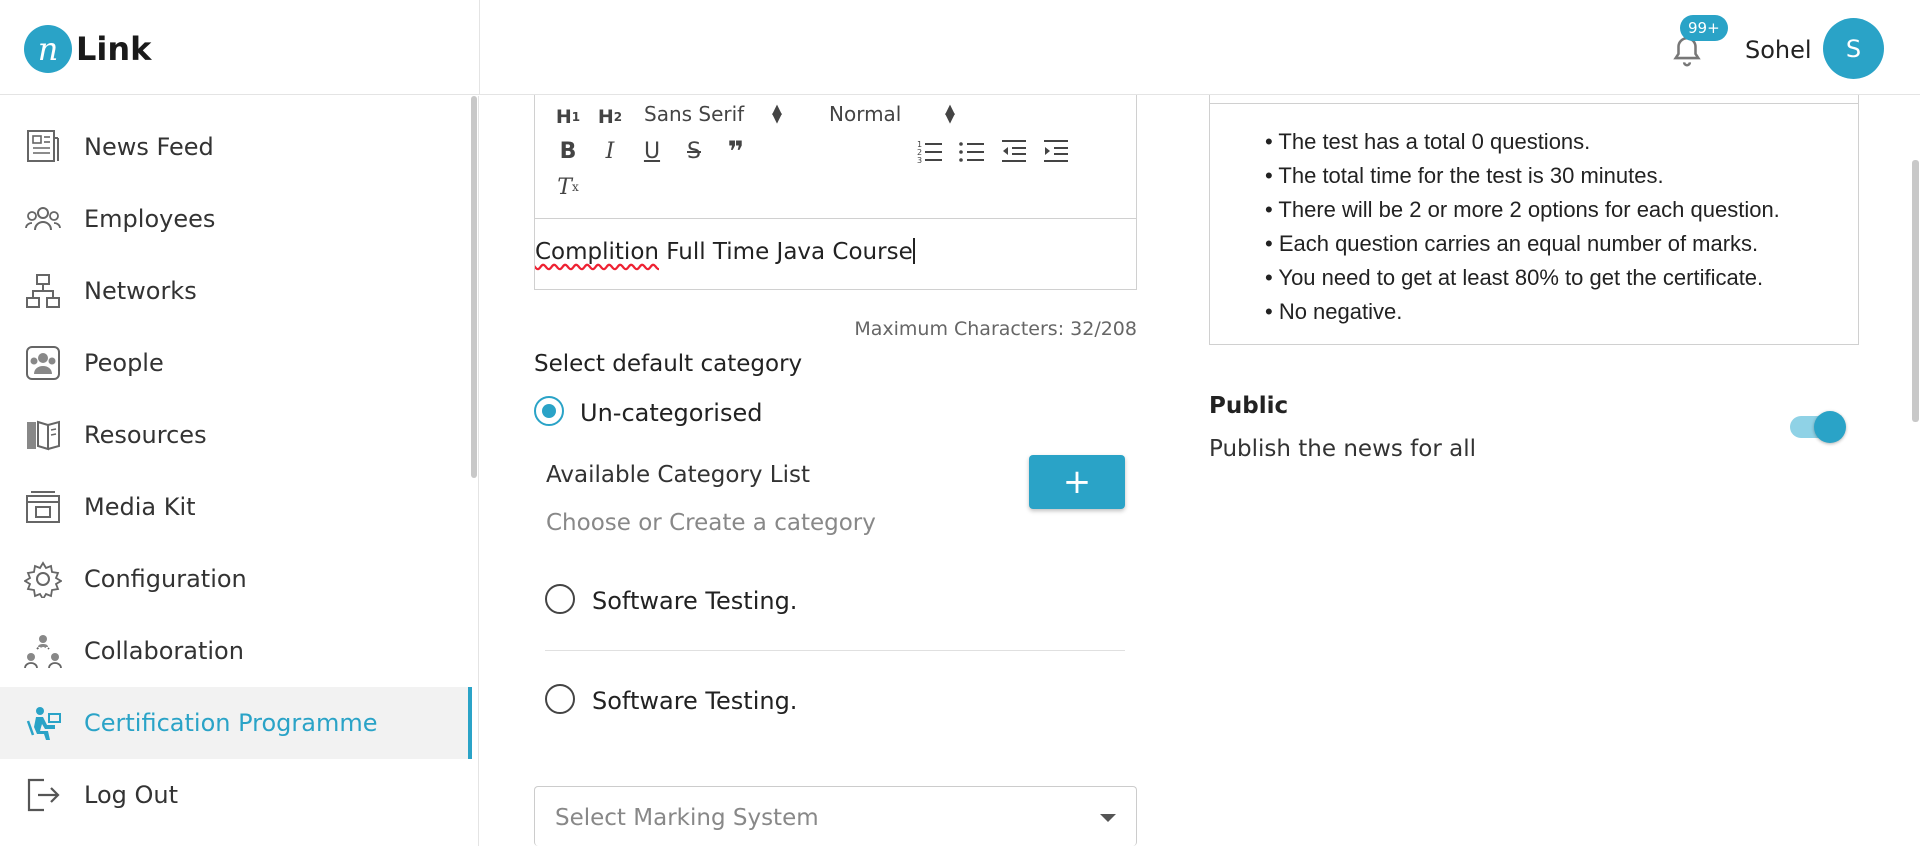 This screenshot has height=846, width=1920. What do you see at coordinates (236, 507) in the screenshot?
I see `sidebar-item-media-kit: Media Kit` at bounding box center [236, 507].